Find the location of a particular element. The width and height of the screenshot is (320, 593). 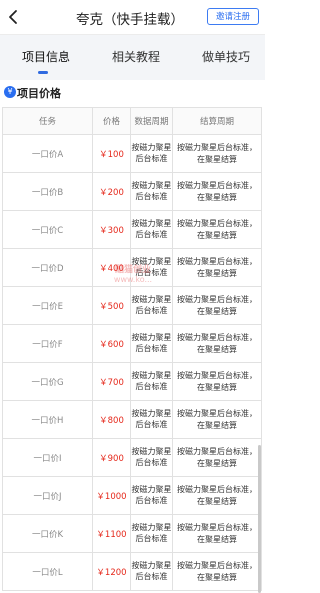

task-cell: 一口价F is located at coordinates (47, 343).